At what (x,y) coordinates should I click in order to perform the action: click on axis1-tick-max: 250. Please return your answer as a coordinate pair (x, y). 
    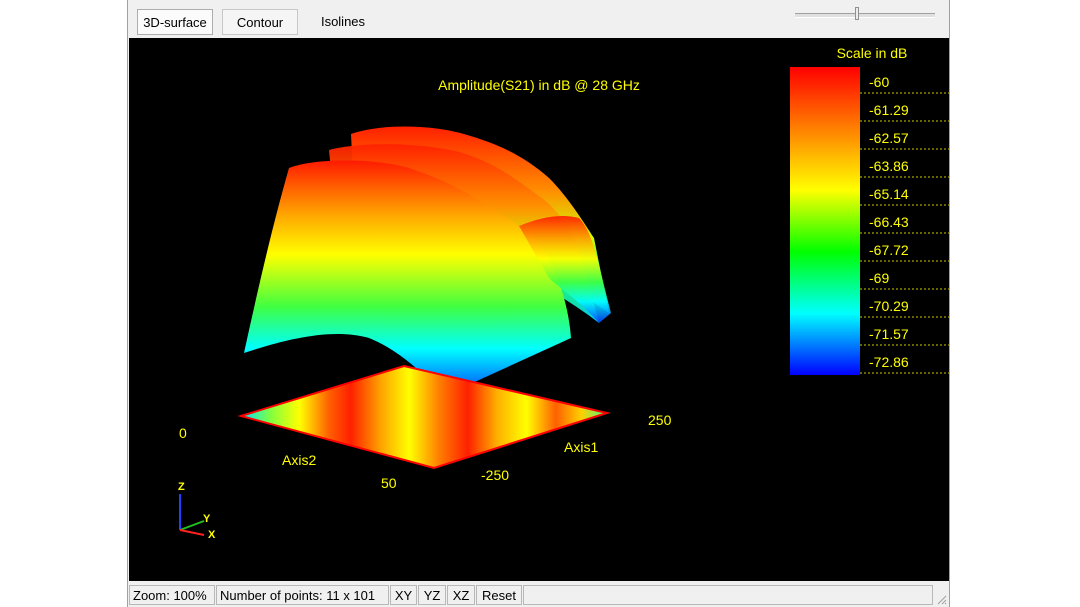
    Looking at the image, I should click on (660, 420).